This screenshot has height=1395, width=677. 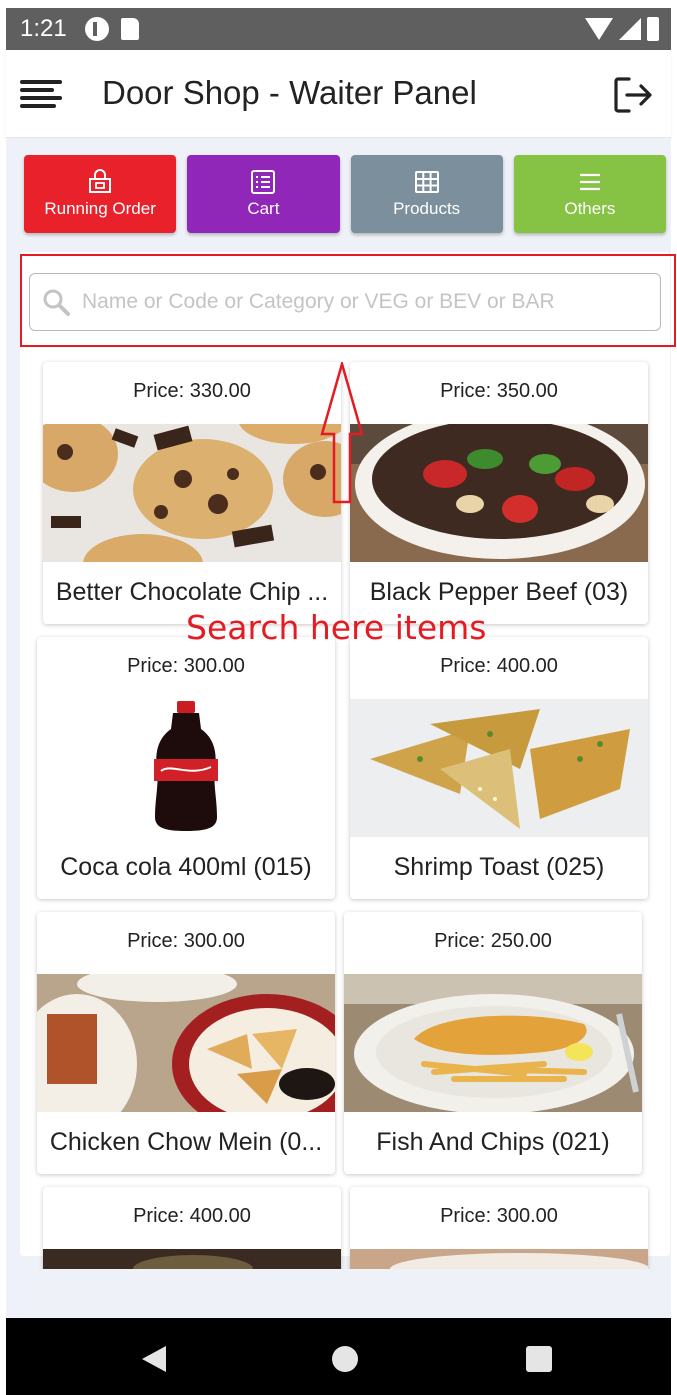 What do you see at coordinates (100, 208) in the screenshot?
I see `running-order-label: Running Order` at bounding box center [100, 208].